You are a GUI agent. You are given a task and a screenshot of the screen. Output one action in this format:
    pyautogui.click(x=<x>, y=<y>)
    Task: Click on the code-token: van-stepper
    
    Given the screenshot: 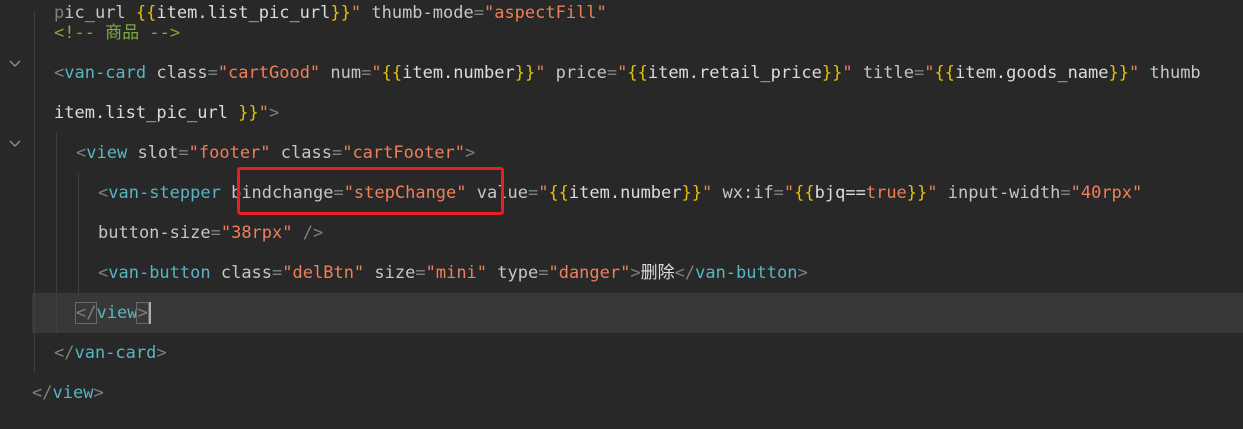 What is the action you would take?
    pyautogui.click(x=164, y=193)
    